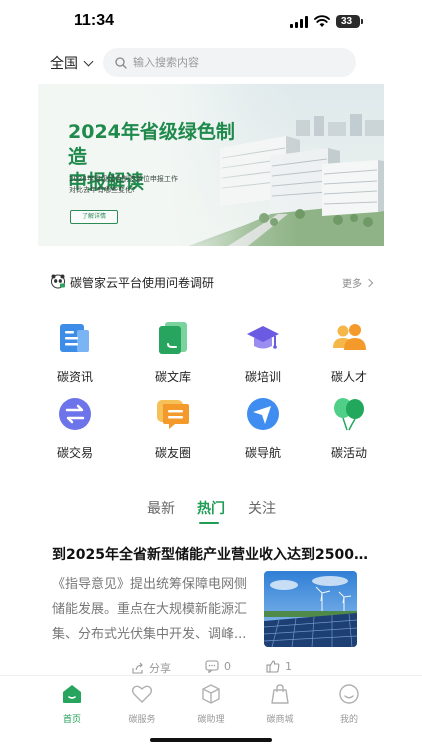 This screenshot has width=422, height=750. What do you see at coordinates (137, 668) in the screenshot?
I see `share-icon` at bounding box center [137, 668].